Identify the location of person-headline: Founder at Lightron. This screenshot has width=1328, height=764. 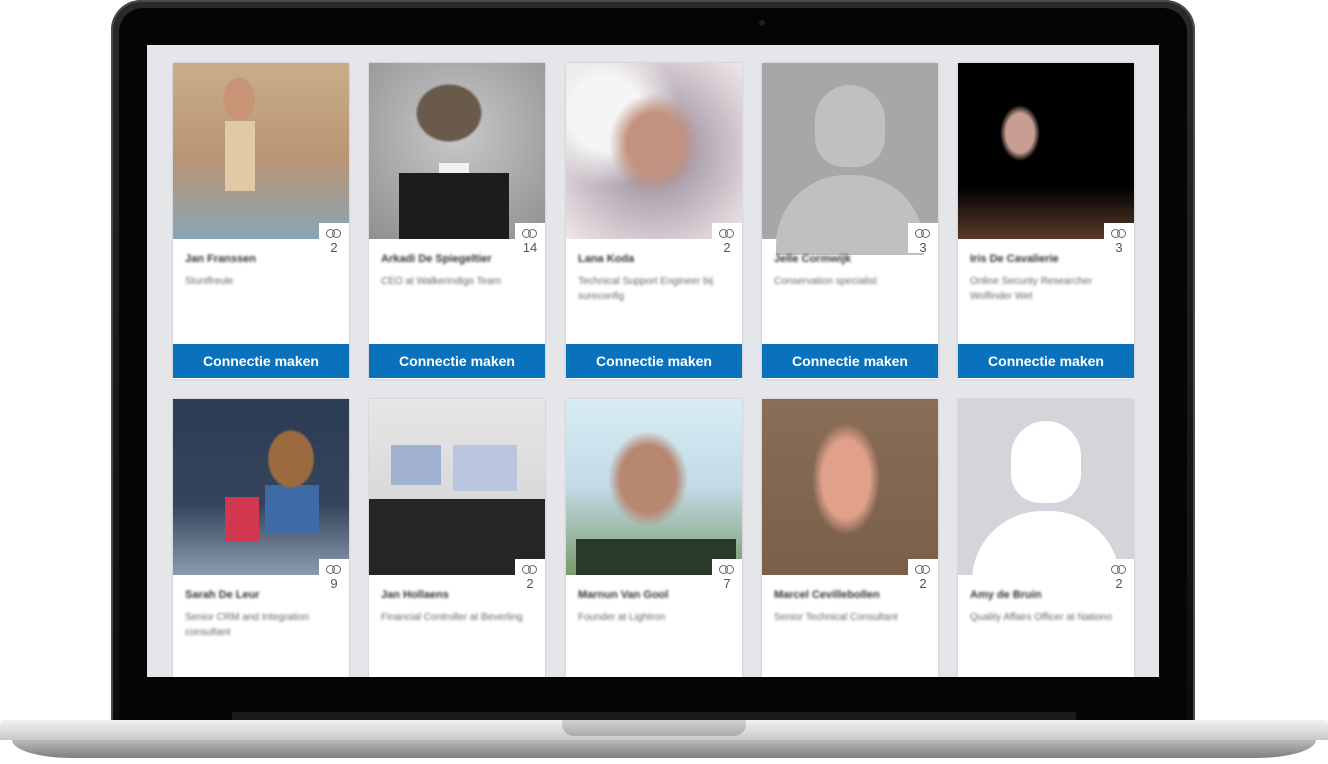
(622, 617).